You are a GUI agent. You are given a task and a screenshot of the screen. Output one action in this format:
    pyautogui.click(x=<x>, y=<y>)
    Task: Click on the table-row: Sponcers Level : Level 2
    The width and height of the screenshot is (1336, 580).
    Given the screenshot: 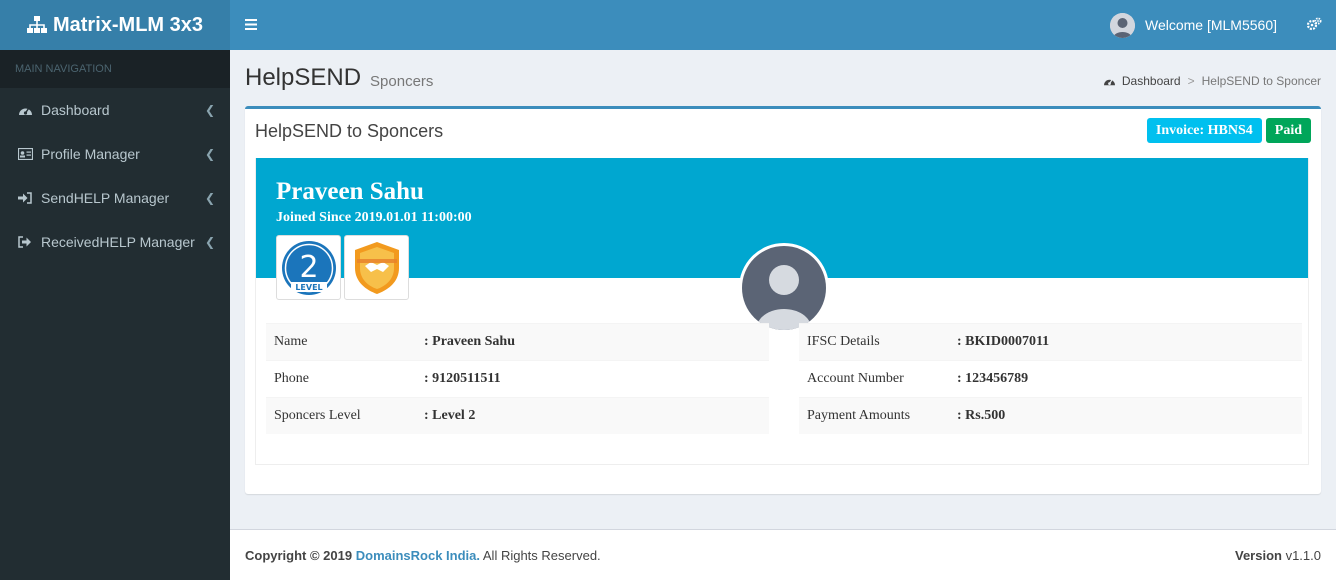 What is the action you would take?
    pyautogui.click(x=517, y=415)
    